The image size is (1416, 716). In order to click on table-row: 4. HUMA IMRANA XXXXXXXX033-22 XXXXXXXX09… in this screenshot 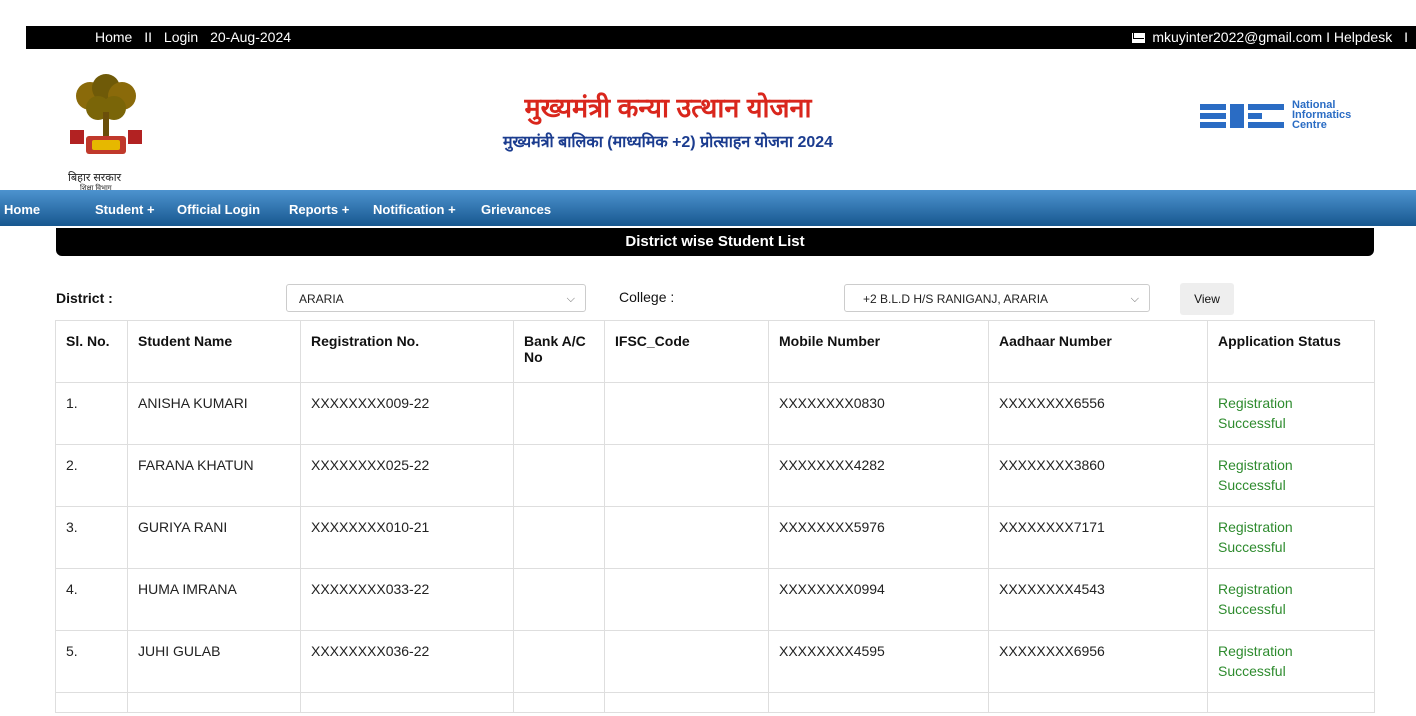, I will do `click(715, 599)`.